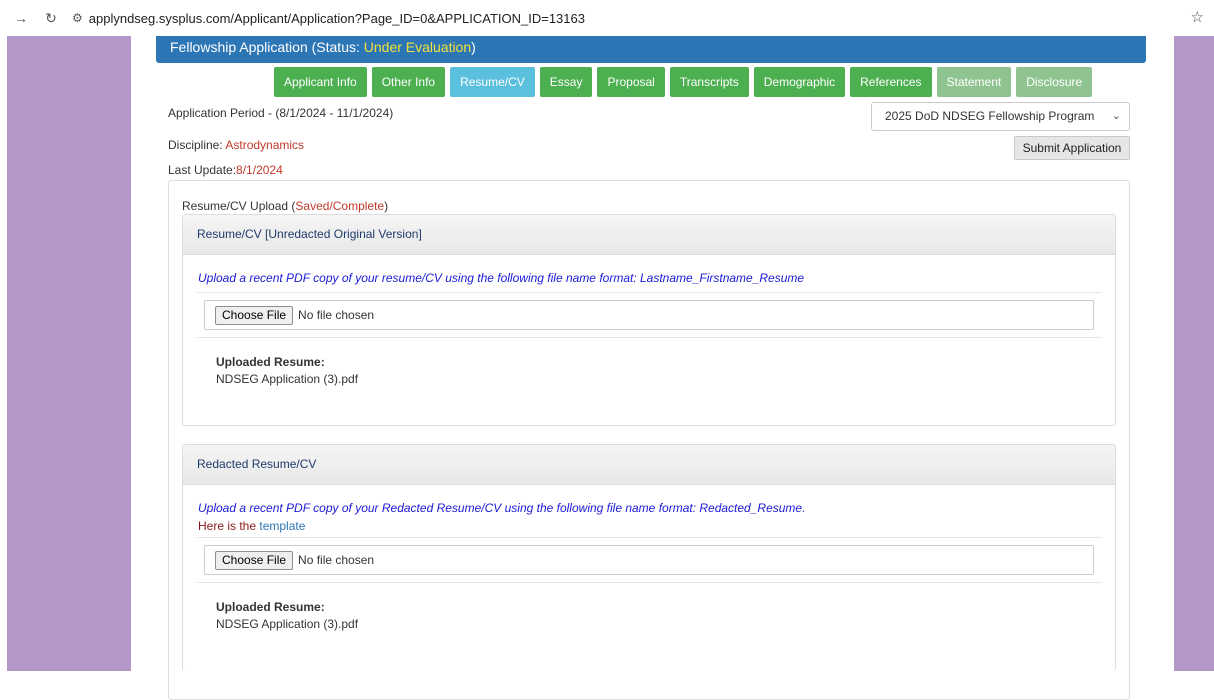 The height and width of the screenshot is (700, 1214). I want to click on last-update-value: 8/1/2024, so click(259, 170).